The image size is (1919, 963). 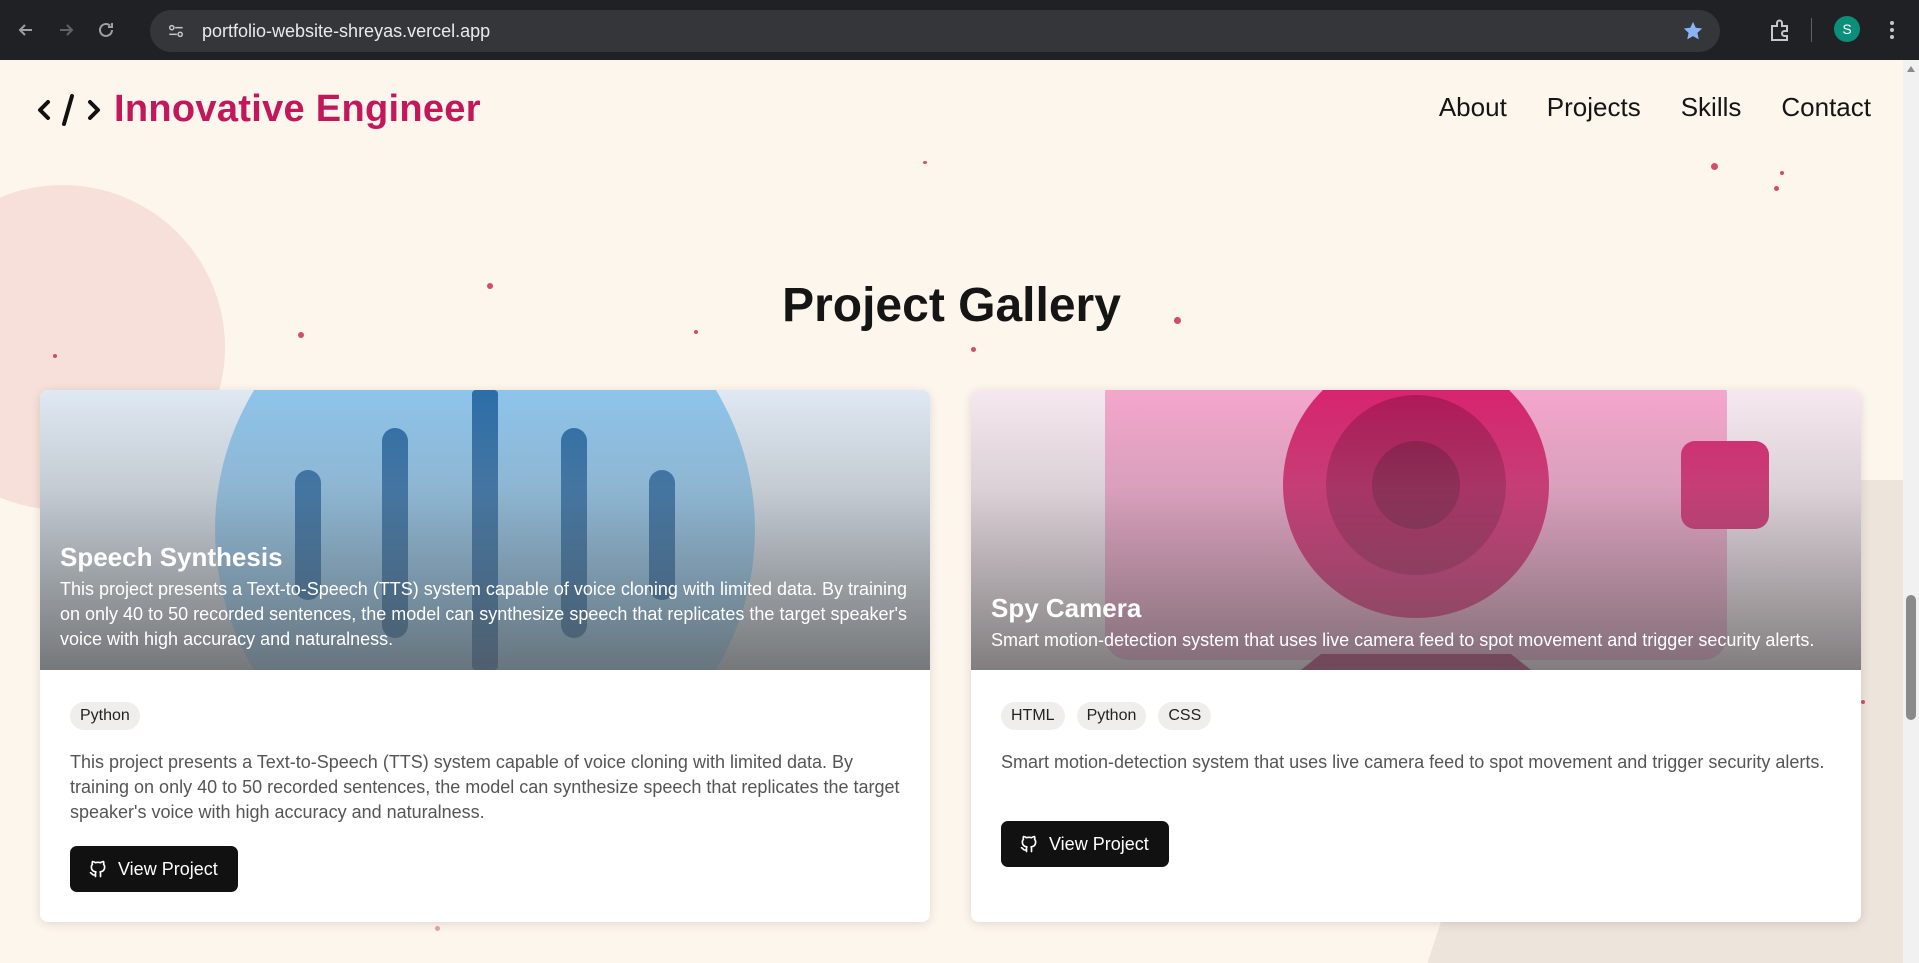 I want to click on toolbar-divider, so click(x=1811, y=30).